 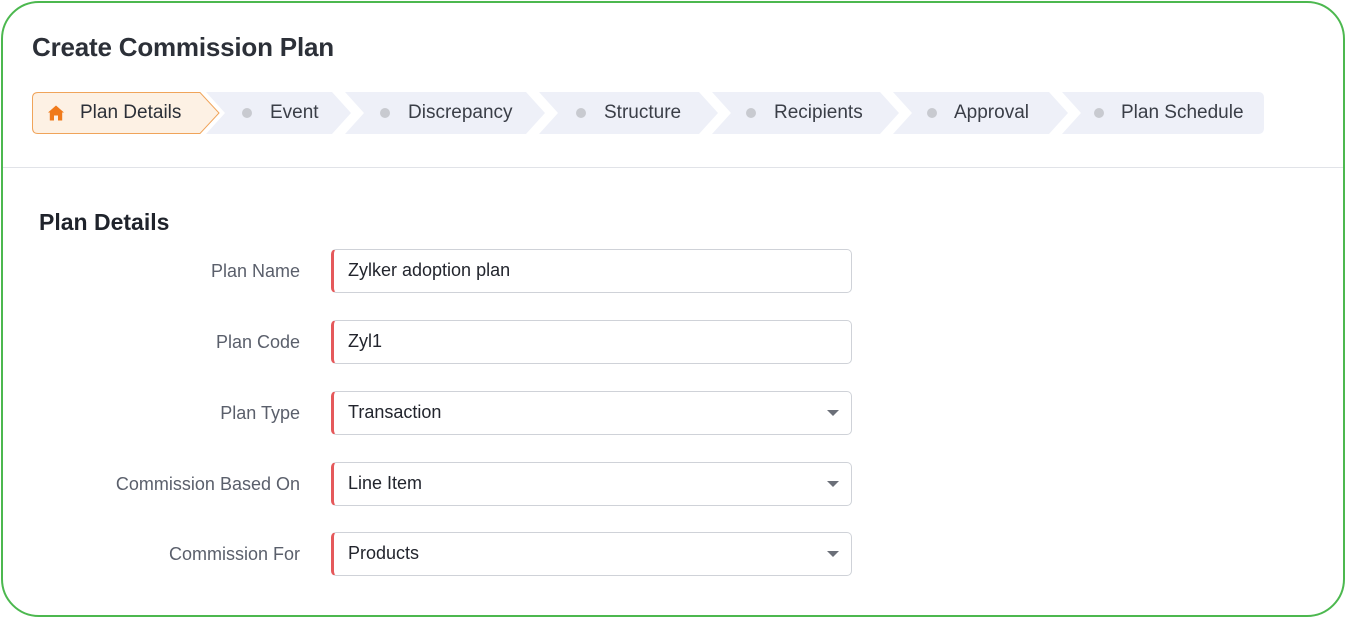 What do you see at coordinates (260, 413) in the screenshot?
I see `plan-type-label: Plan Type` at bounding box center [260, 413].